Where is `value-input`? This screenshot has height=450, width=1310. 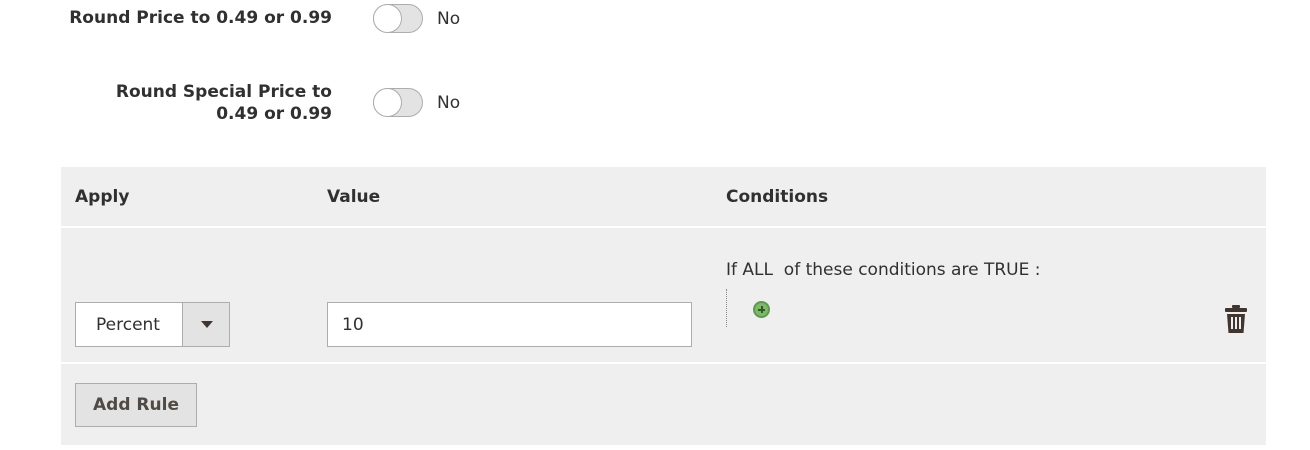
value-input is located at coordinates (509, 324).